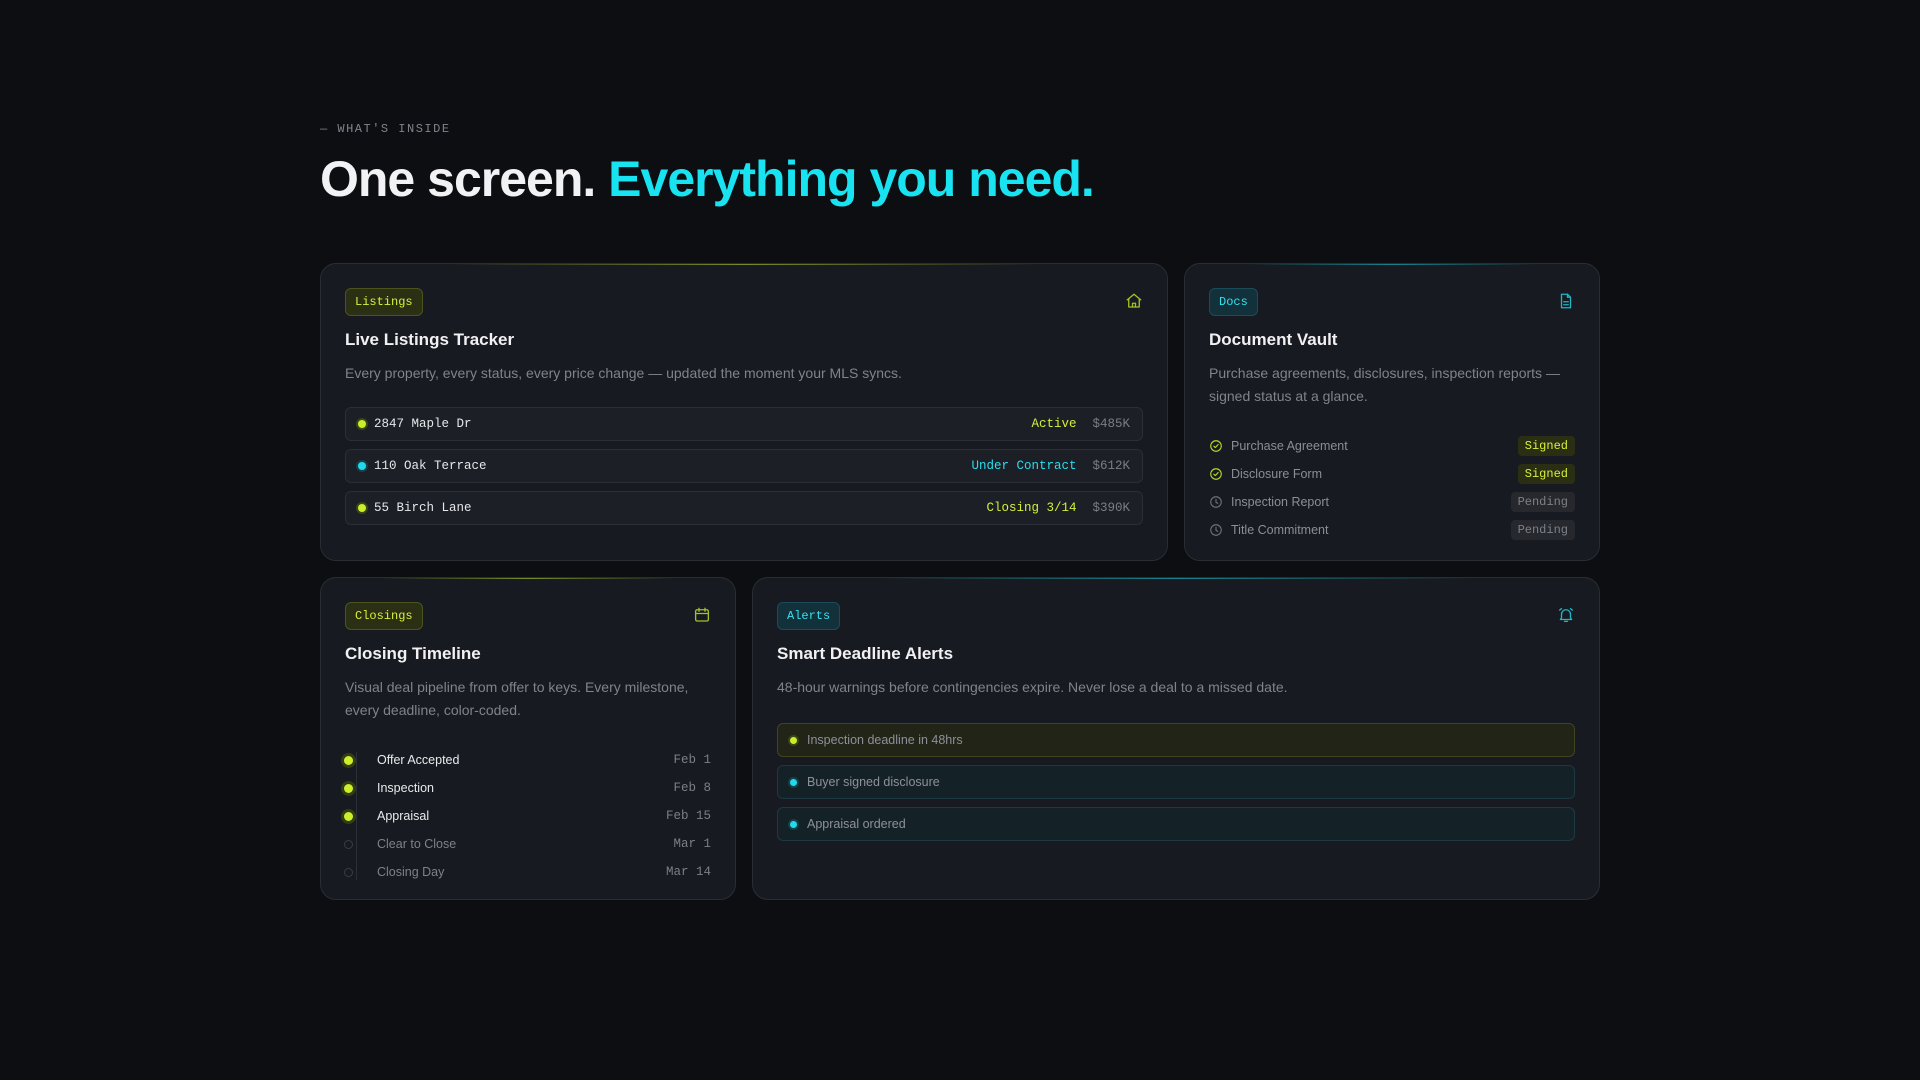 The height and width of the screenshot is (1080, 1920). What do you see at coordinates (688, 872) in the screenshot?
I see `milestone-date: Mar 14` at bounding box center [688, 872].